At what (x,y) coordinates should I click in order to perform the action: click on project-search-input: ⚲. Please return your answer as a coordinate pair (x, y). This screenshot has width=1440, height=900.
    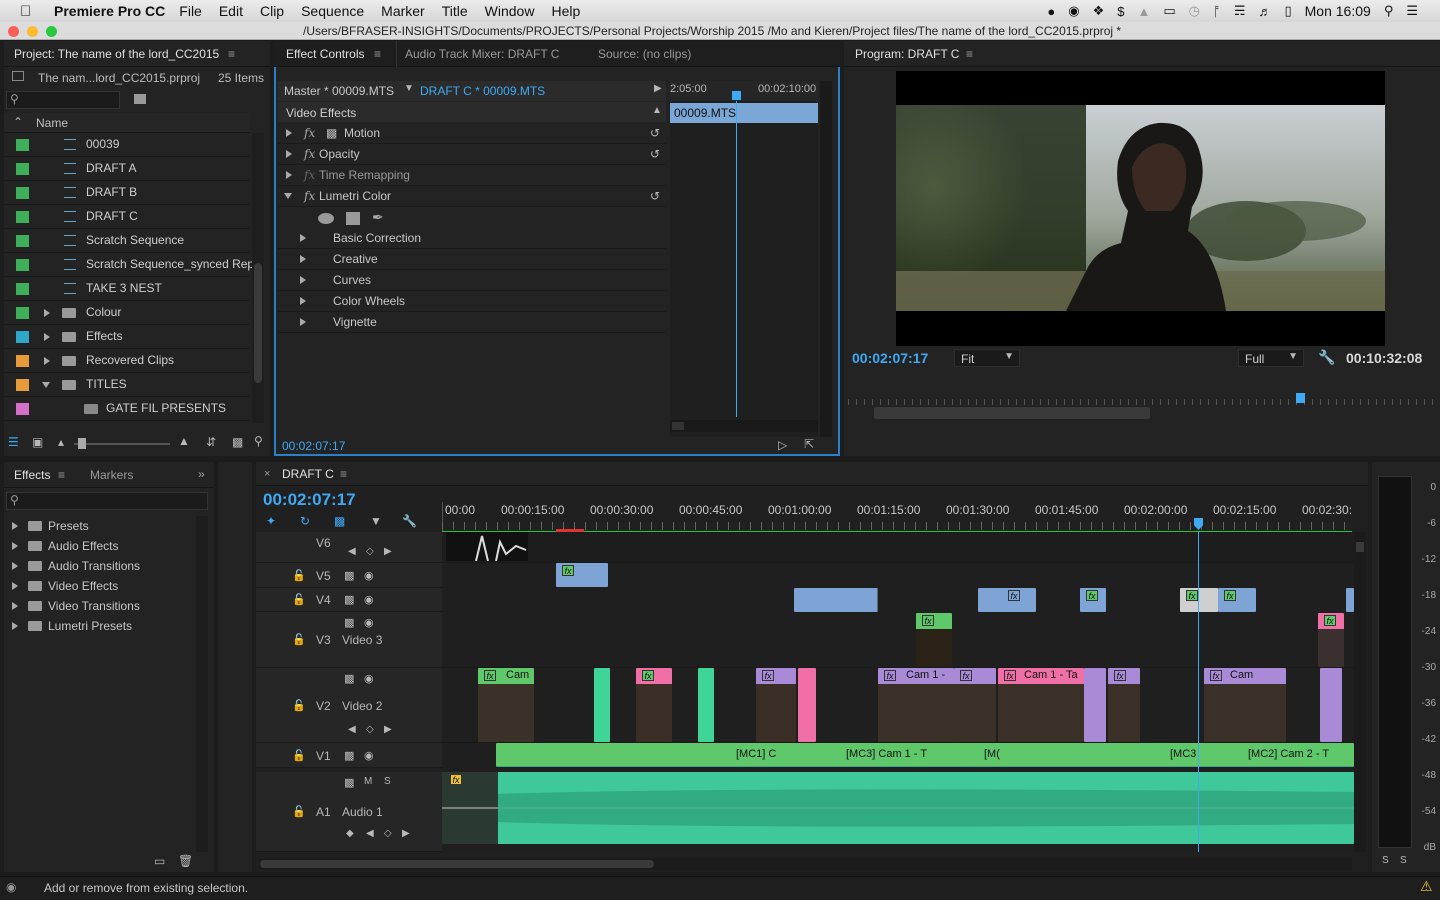
    Looking at the image, I should click on (63, 100).